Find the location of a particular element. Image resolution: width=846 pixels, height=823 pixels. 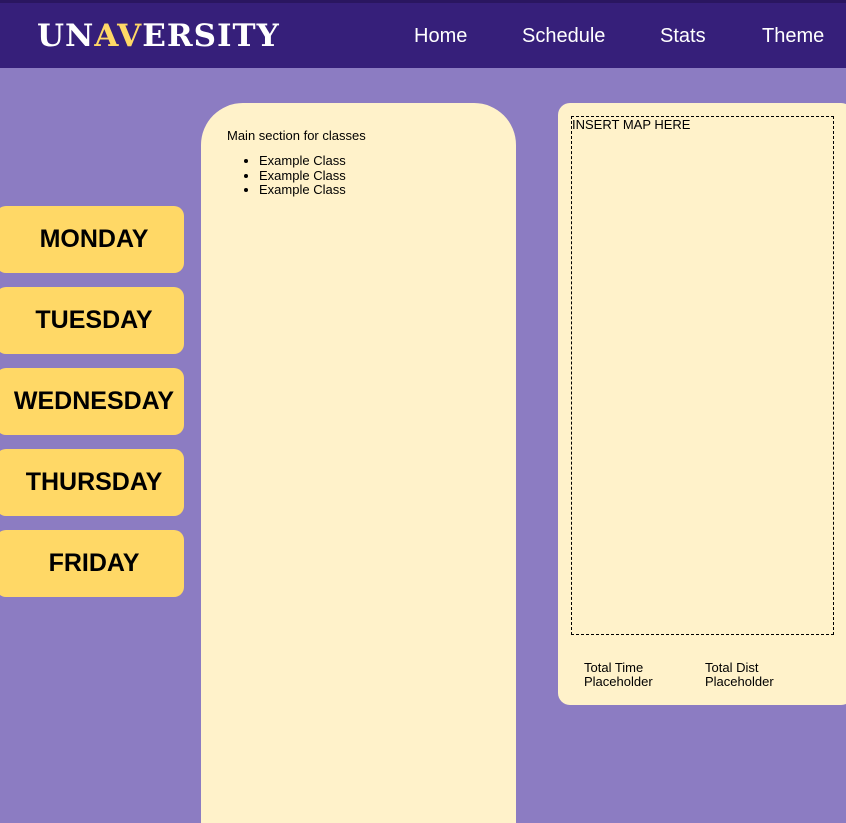

nav-schedule-link: Schedule is located at coordinates (563, 36).